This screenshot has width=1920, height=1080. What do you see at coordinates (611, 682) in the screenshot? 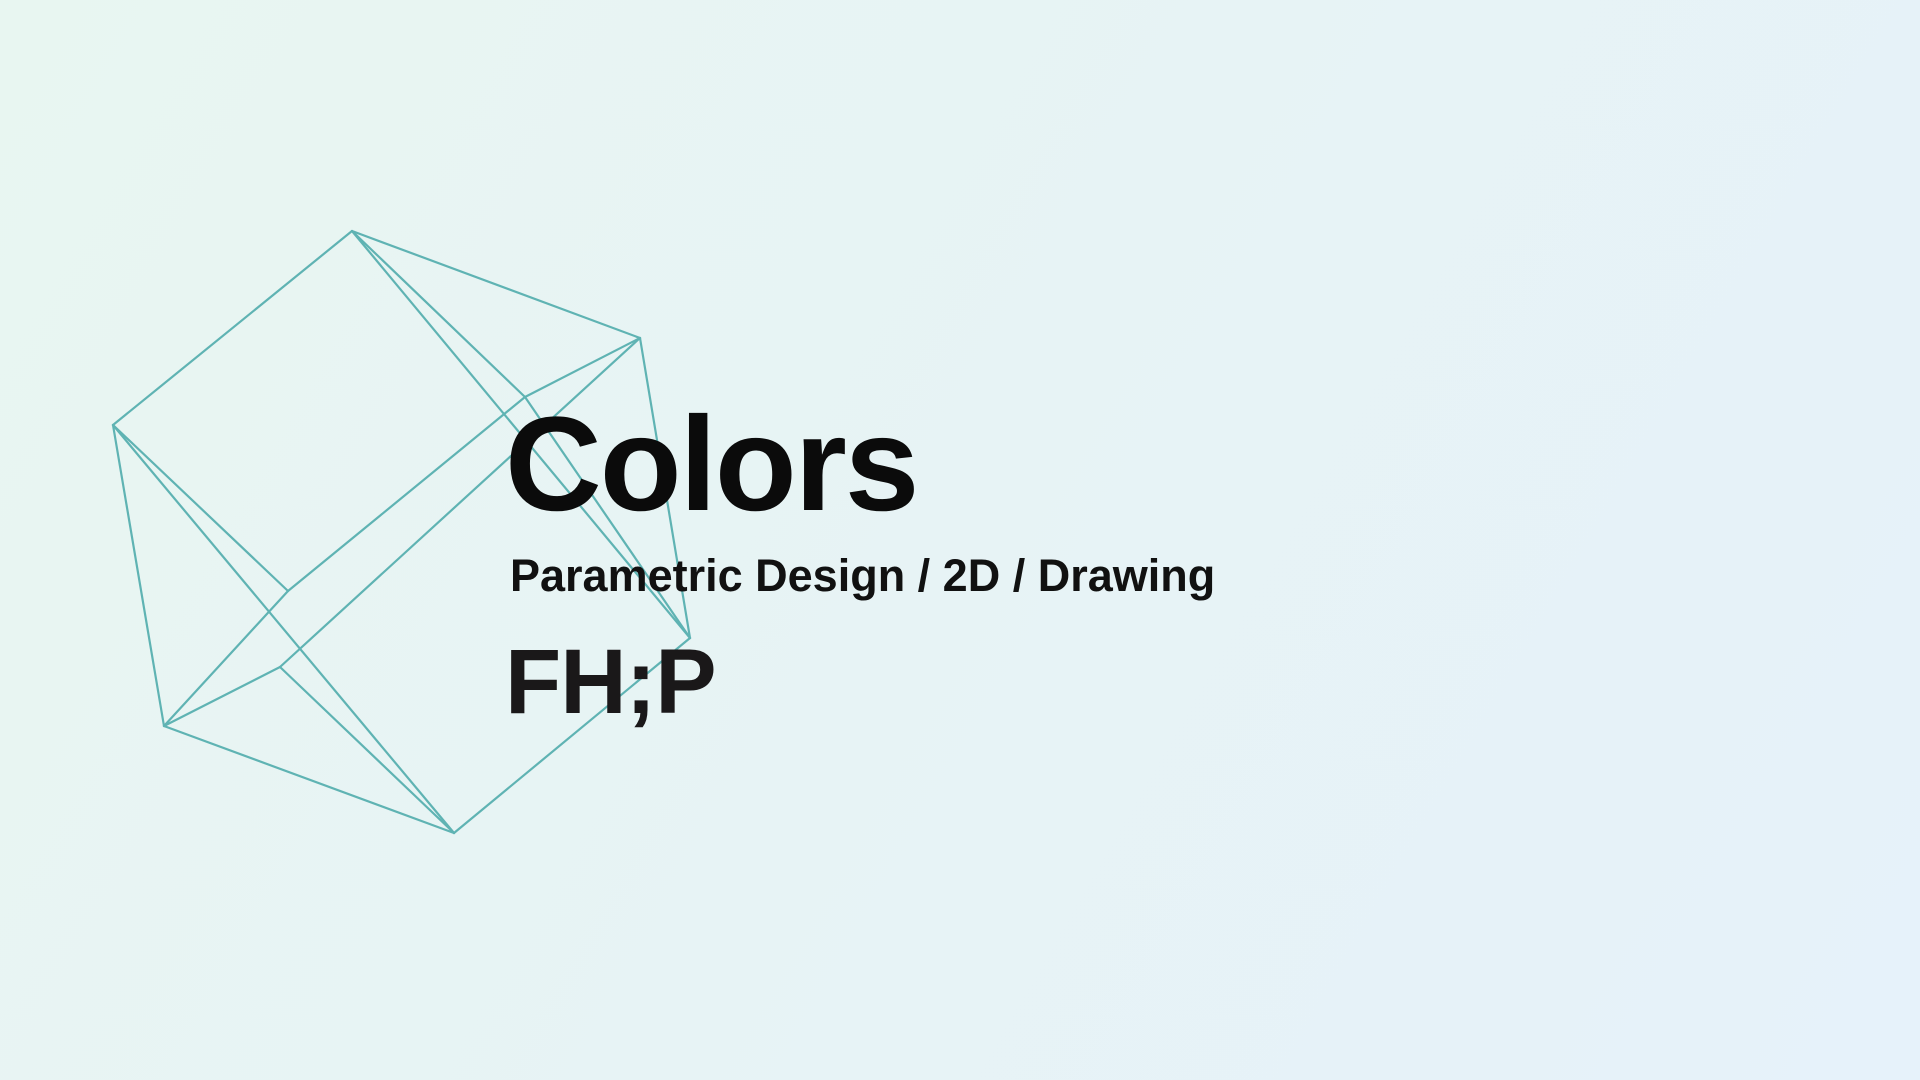
I see `brand-logo-text: FH;P` at bounding box center [611, 682].